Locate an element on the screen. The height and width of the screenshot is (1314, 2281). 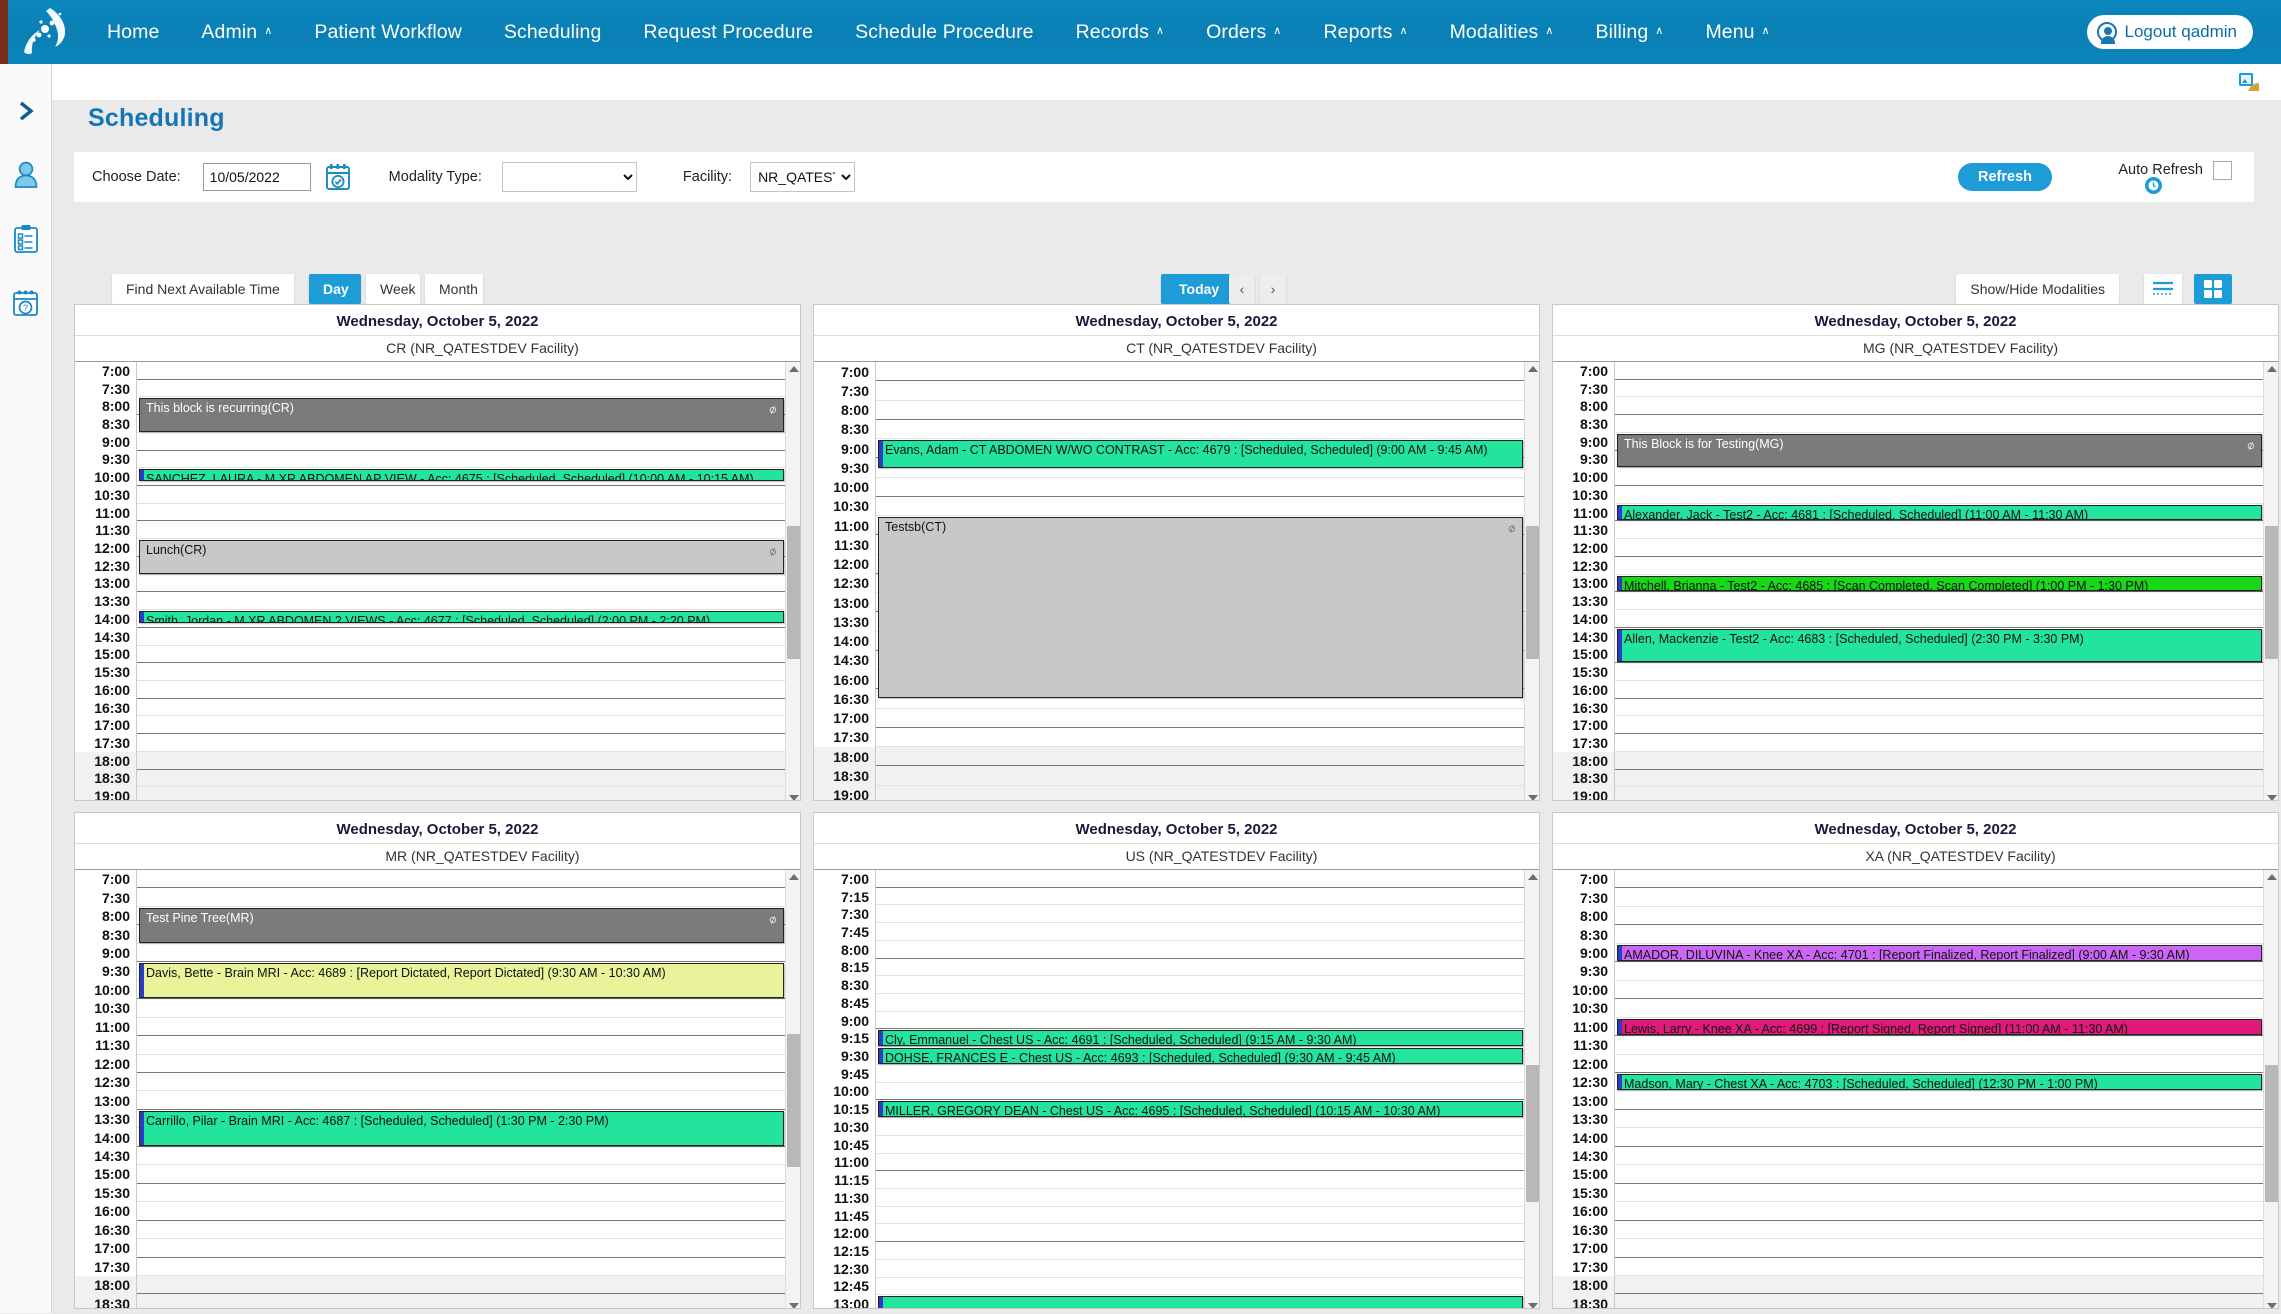
nav-item-admin: Admin ∧ is located at coordinates (236, 32).